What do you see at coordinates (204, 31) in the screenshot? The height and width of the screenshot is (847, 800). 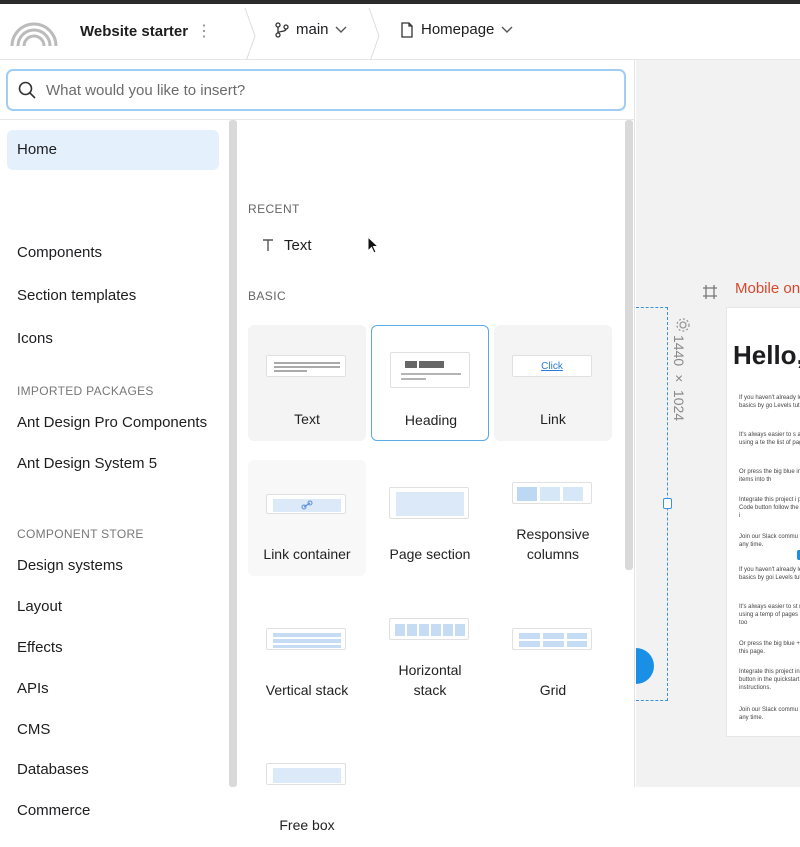 I see `more-options-icon: ⋮` at bounding box center [204, 31].